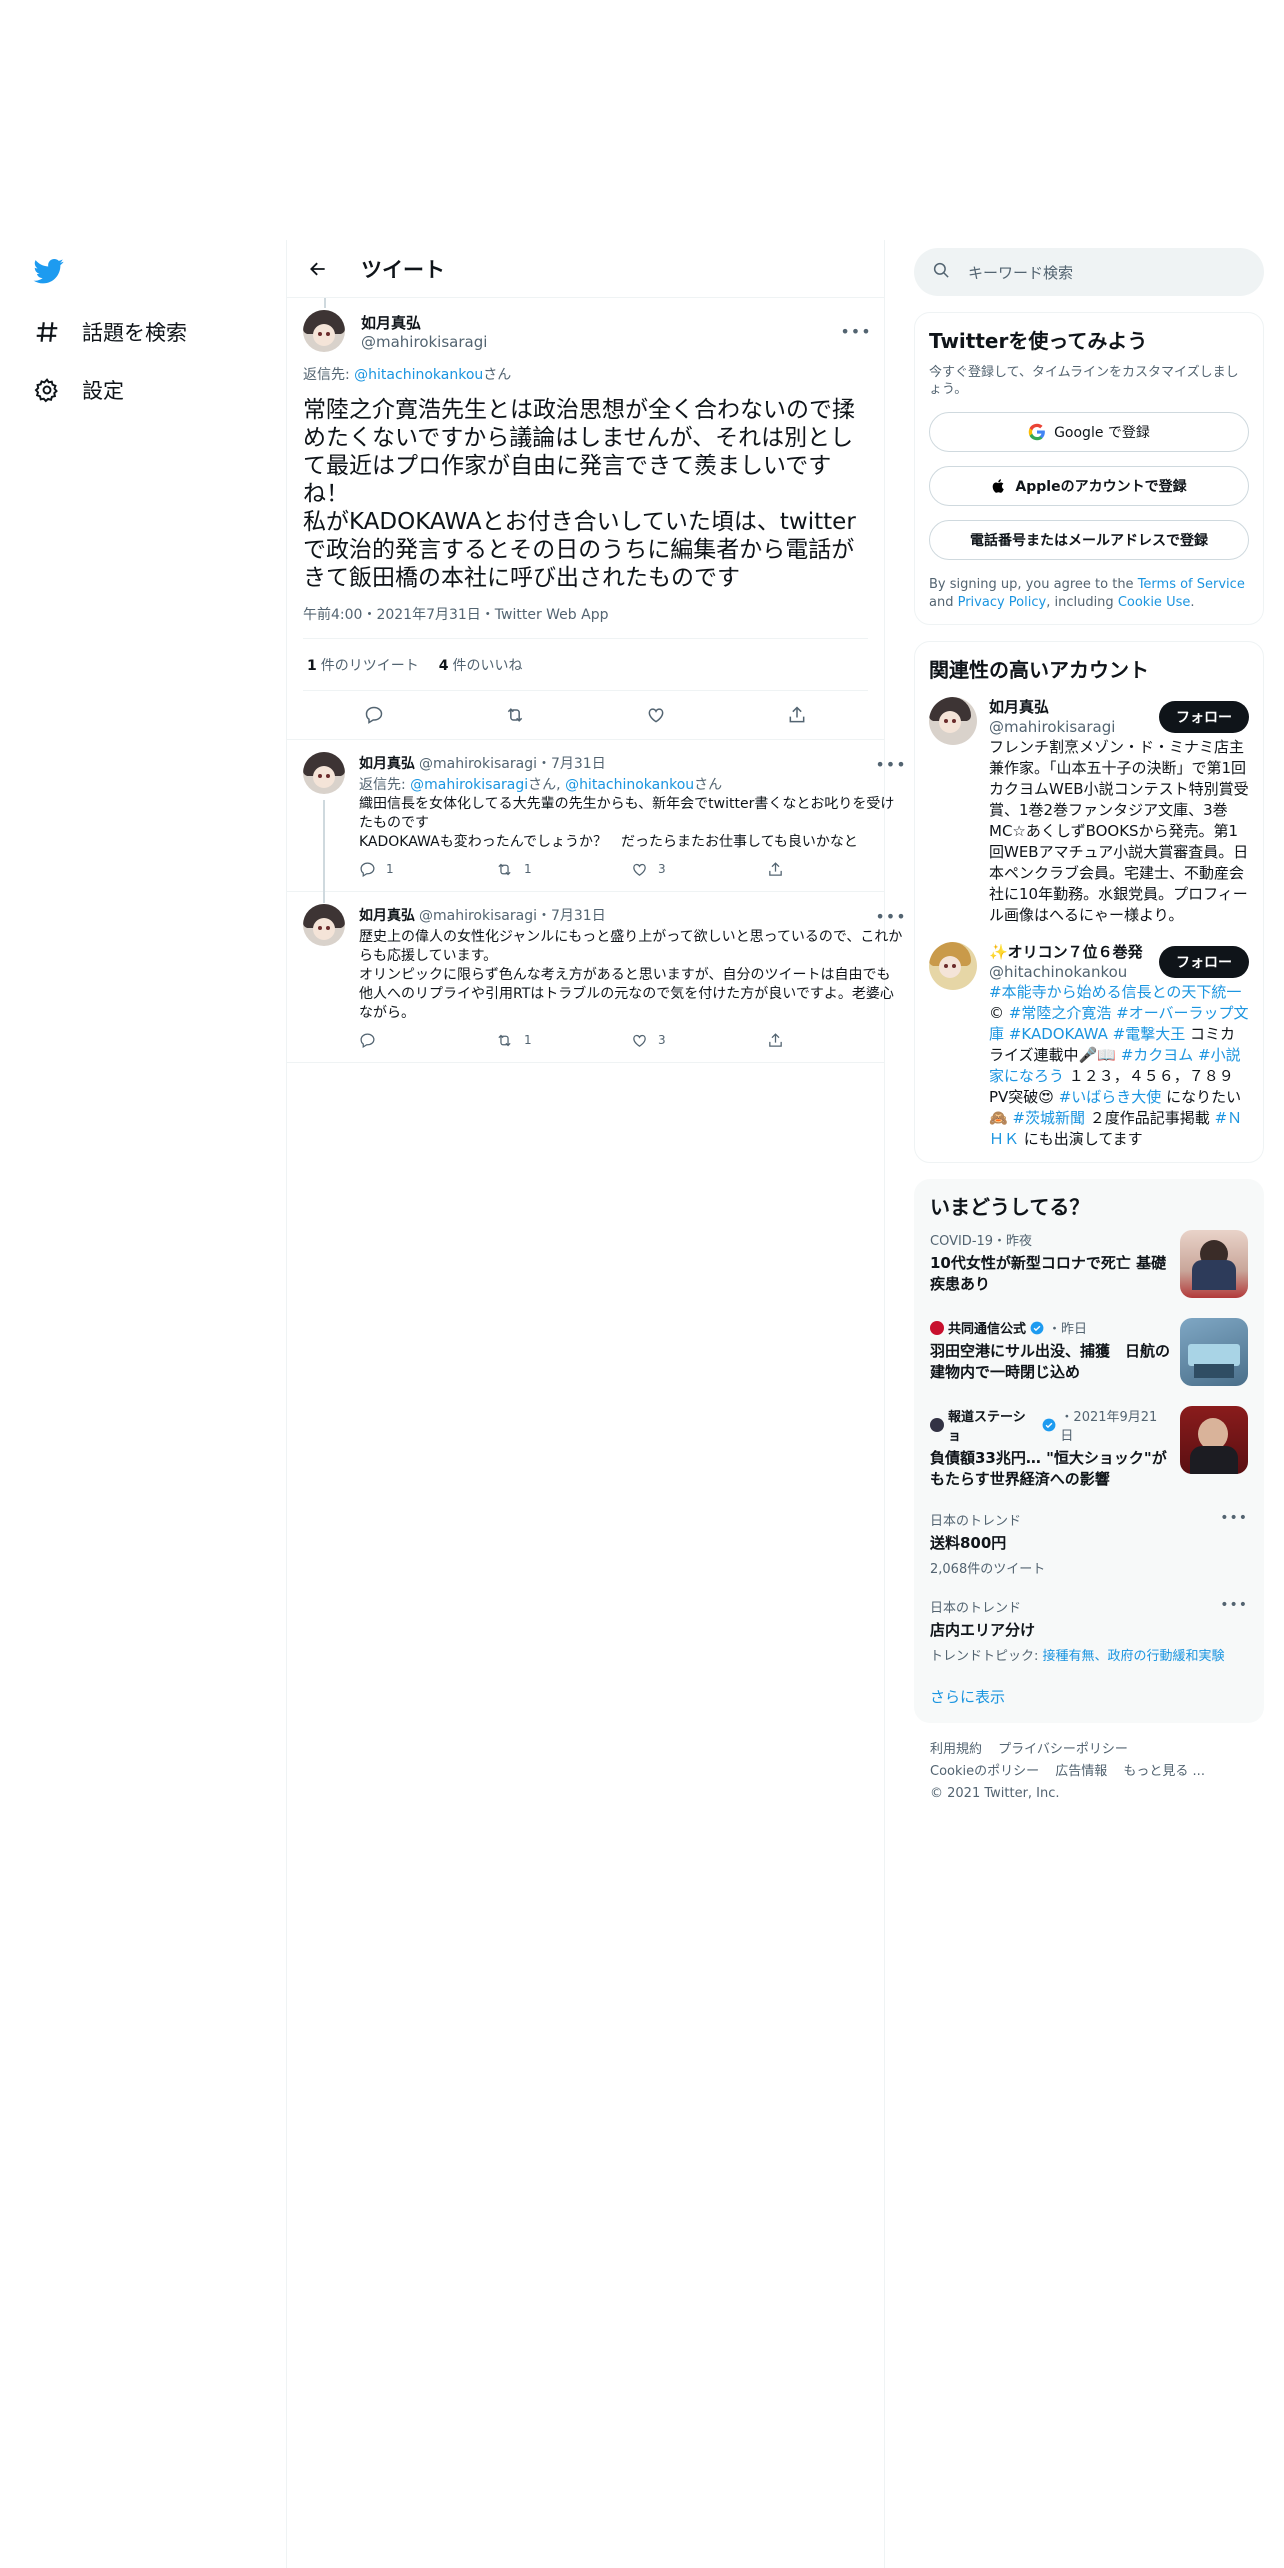  What do you see at coordinates (469, 785) in the screenshot?
I see `reply-to-link: @mahirokisaragi` at bounding box center [469, 785].